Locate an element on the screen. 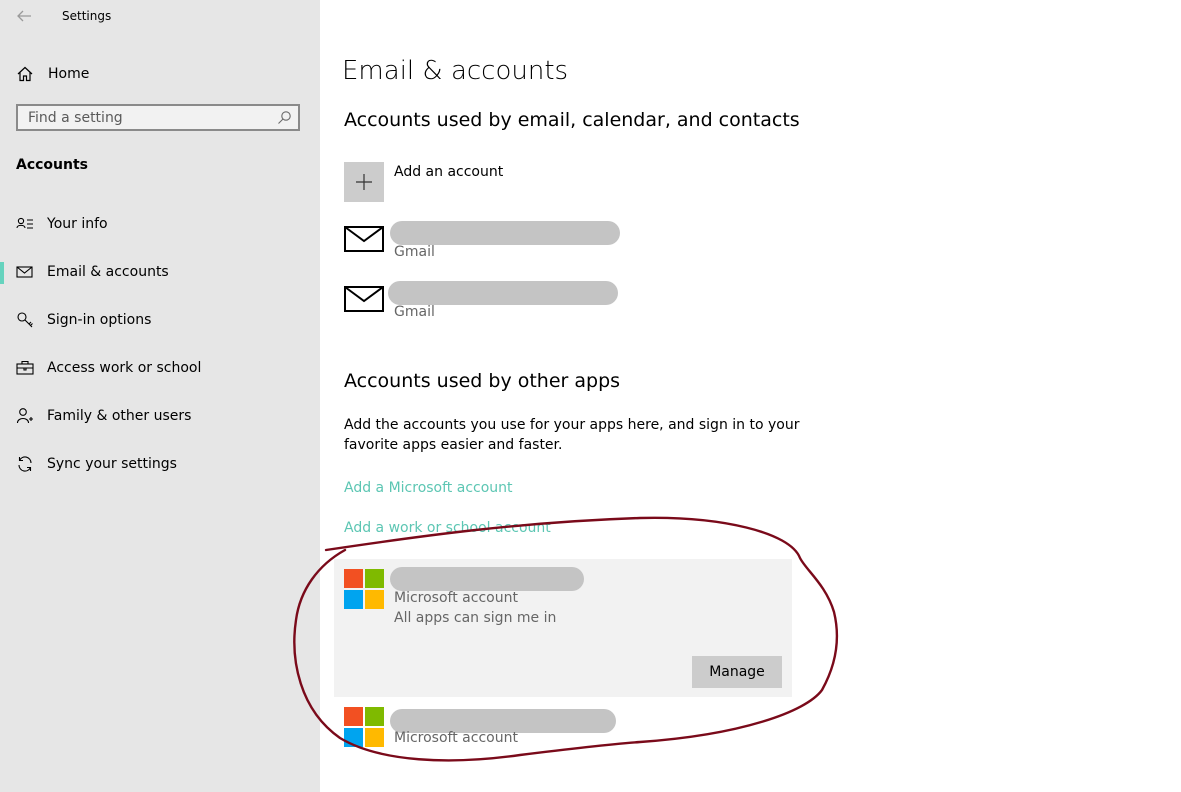 This screenshot has height=792, width=1181. plus-tile is located at coordinates (364, 182).